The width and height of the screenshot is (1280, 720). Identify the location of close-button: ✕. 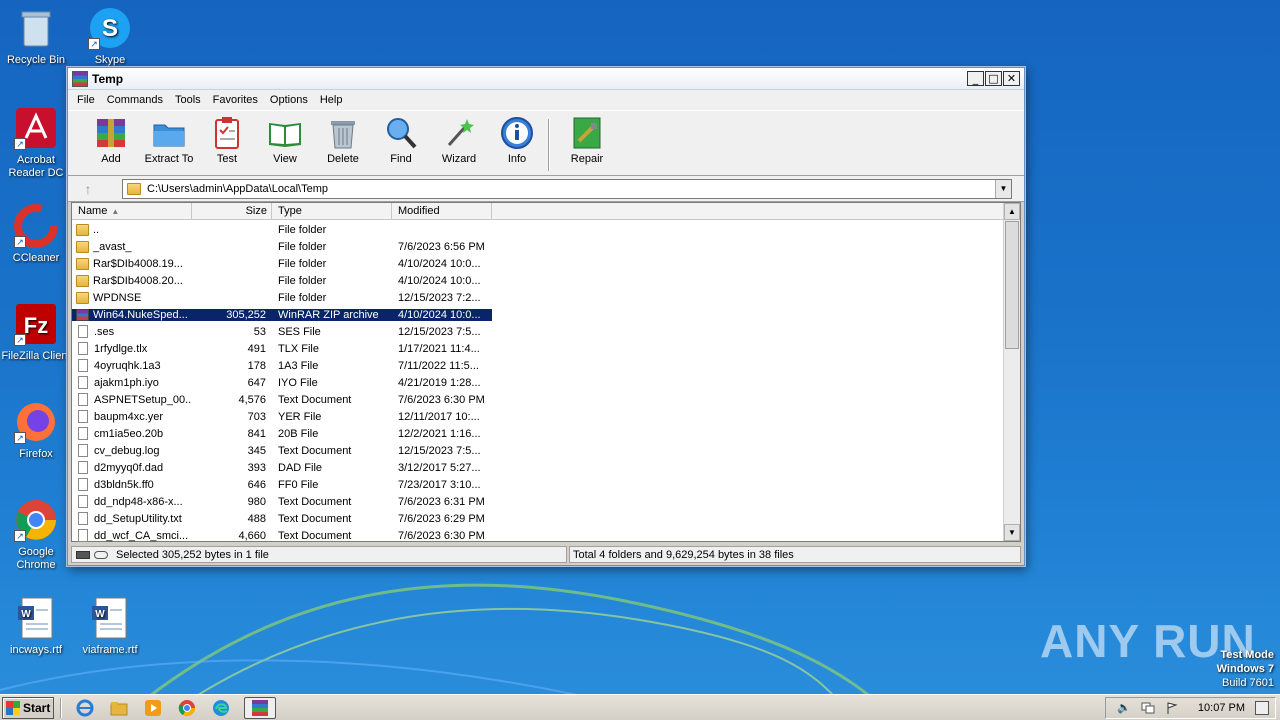
(1011, 78).